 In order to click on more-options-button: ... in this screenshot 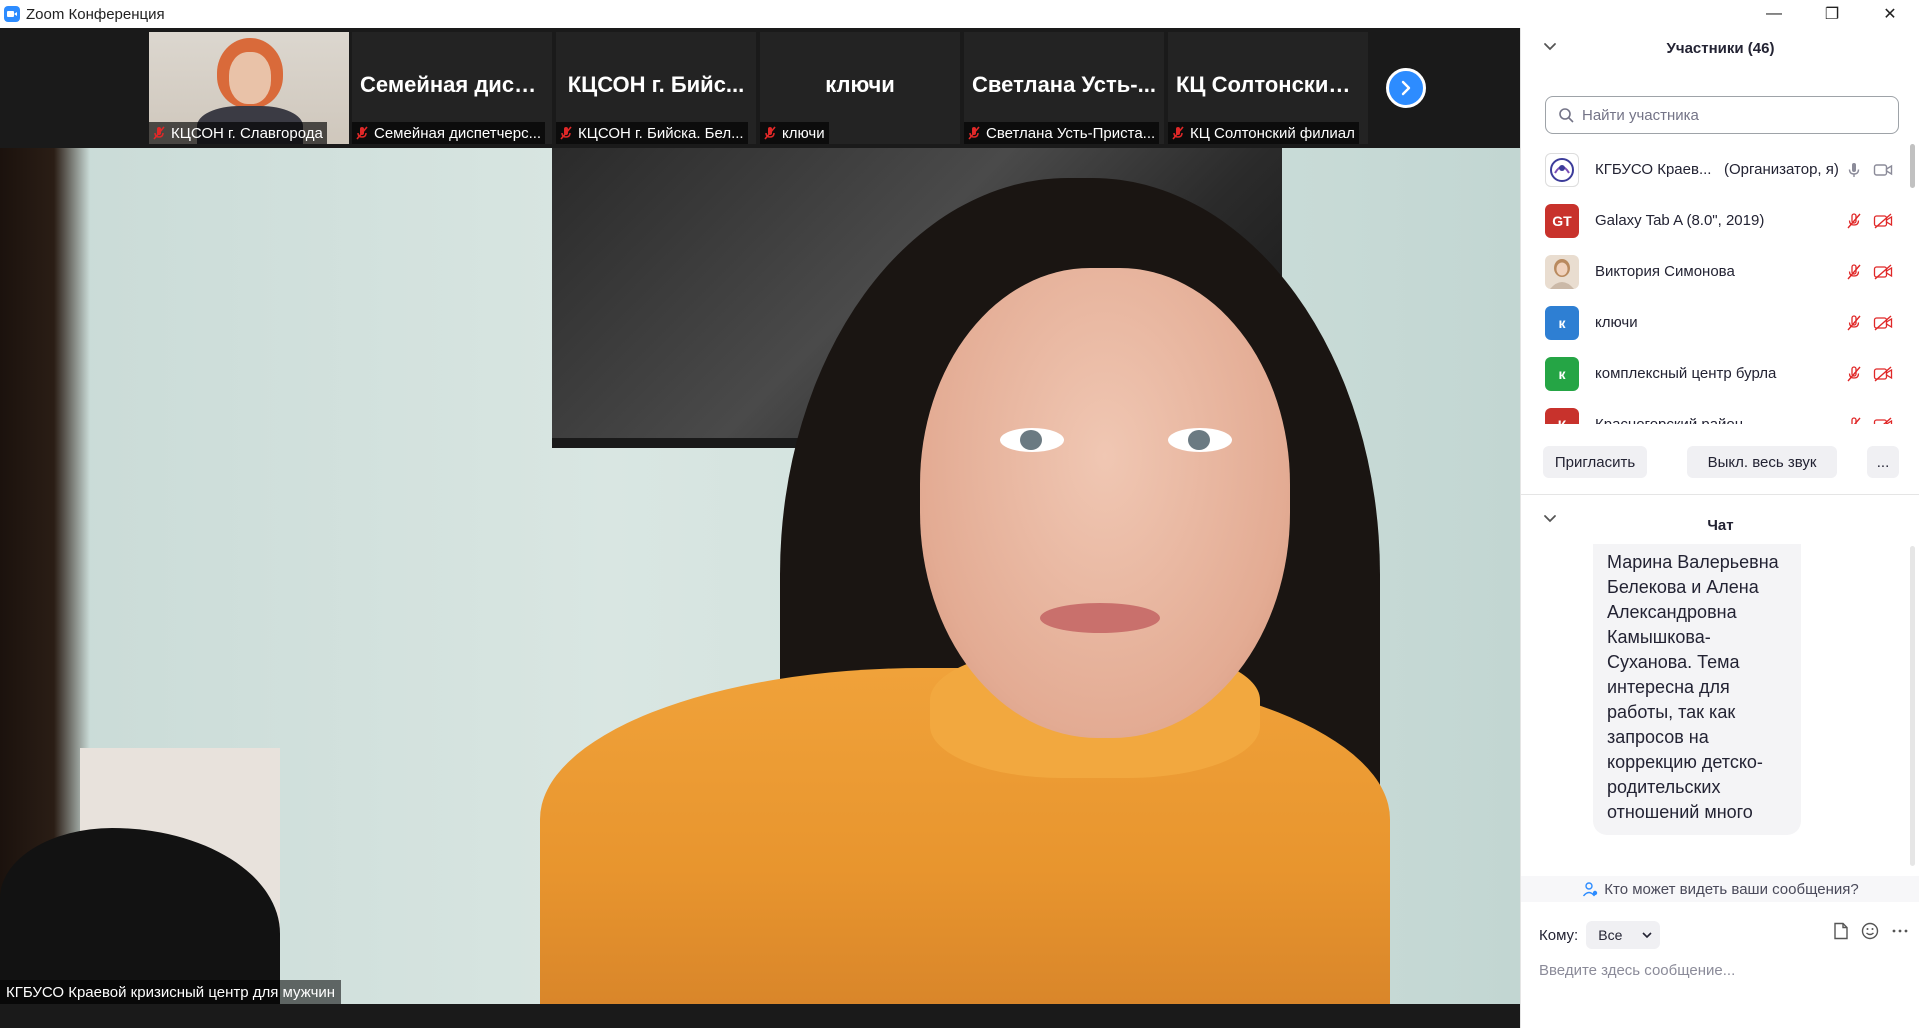, I will do `click(1883, 462)`.